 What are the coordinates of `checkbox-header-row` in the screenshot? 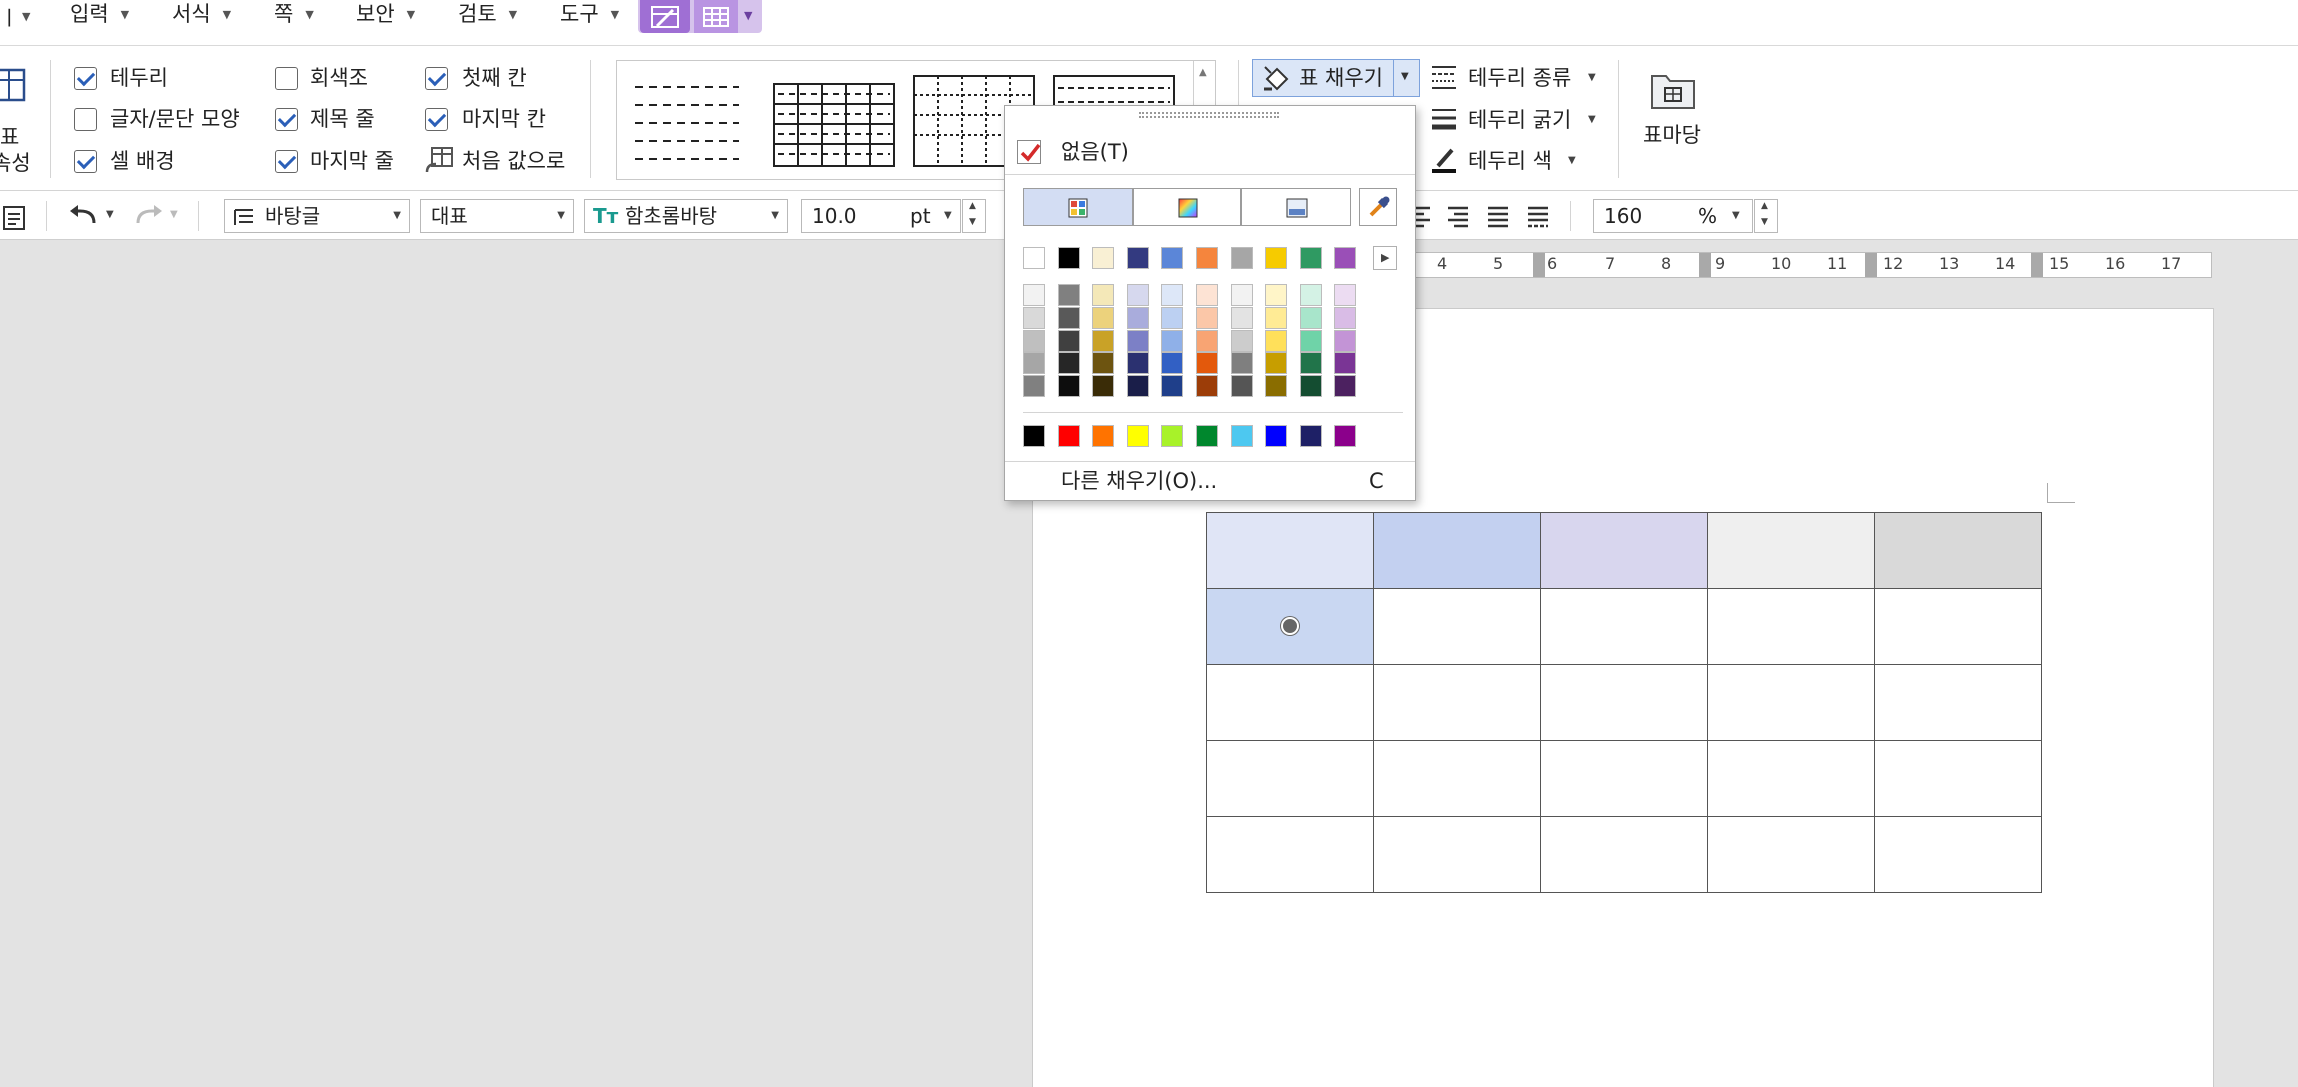 It's located at (286, 119).